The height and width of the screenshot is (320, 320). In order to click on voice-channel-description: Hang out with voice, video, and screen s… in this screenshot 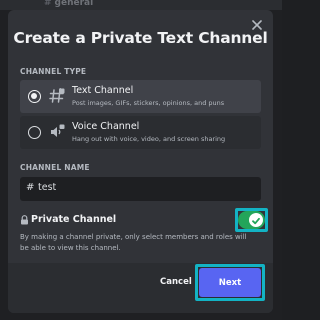, I will do `click(149, 139)`.